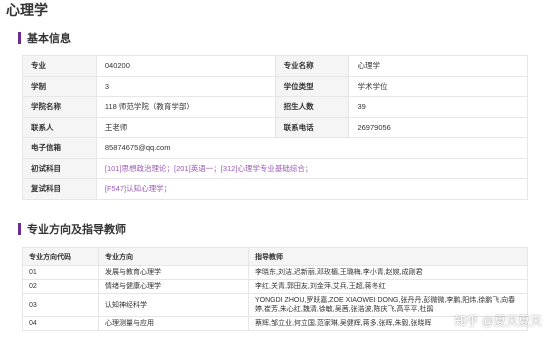 Image resolution: width=554 pixels, height=345 pixels. I want to click on basic-info-heading: 基本信息, so click(44, 38).